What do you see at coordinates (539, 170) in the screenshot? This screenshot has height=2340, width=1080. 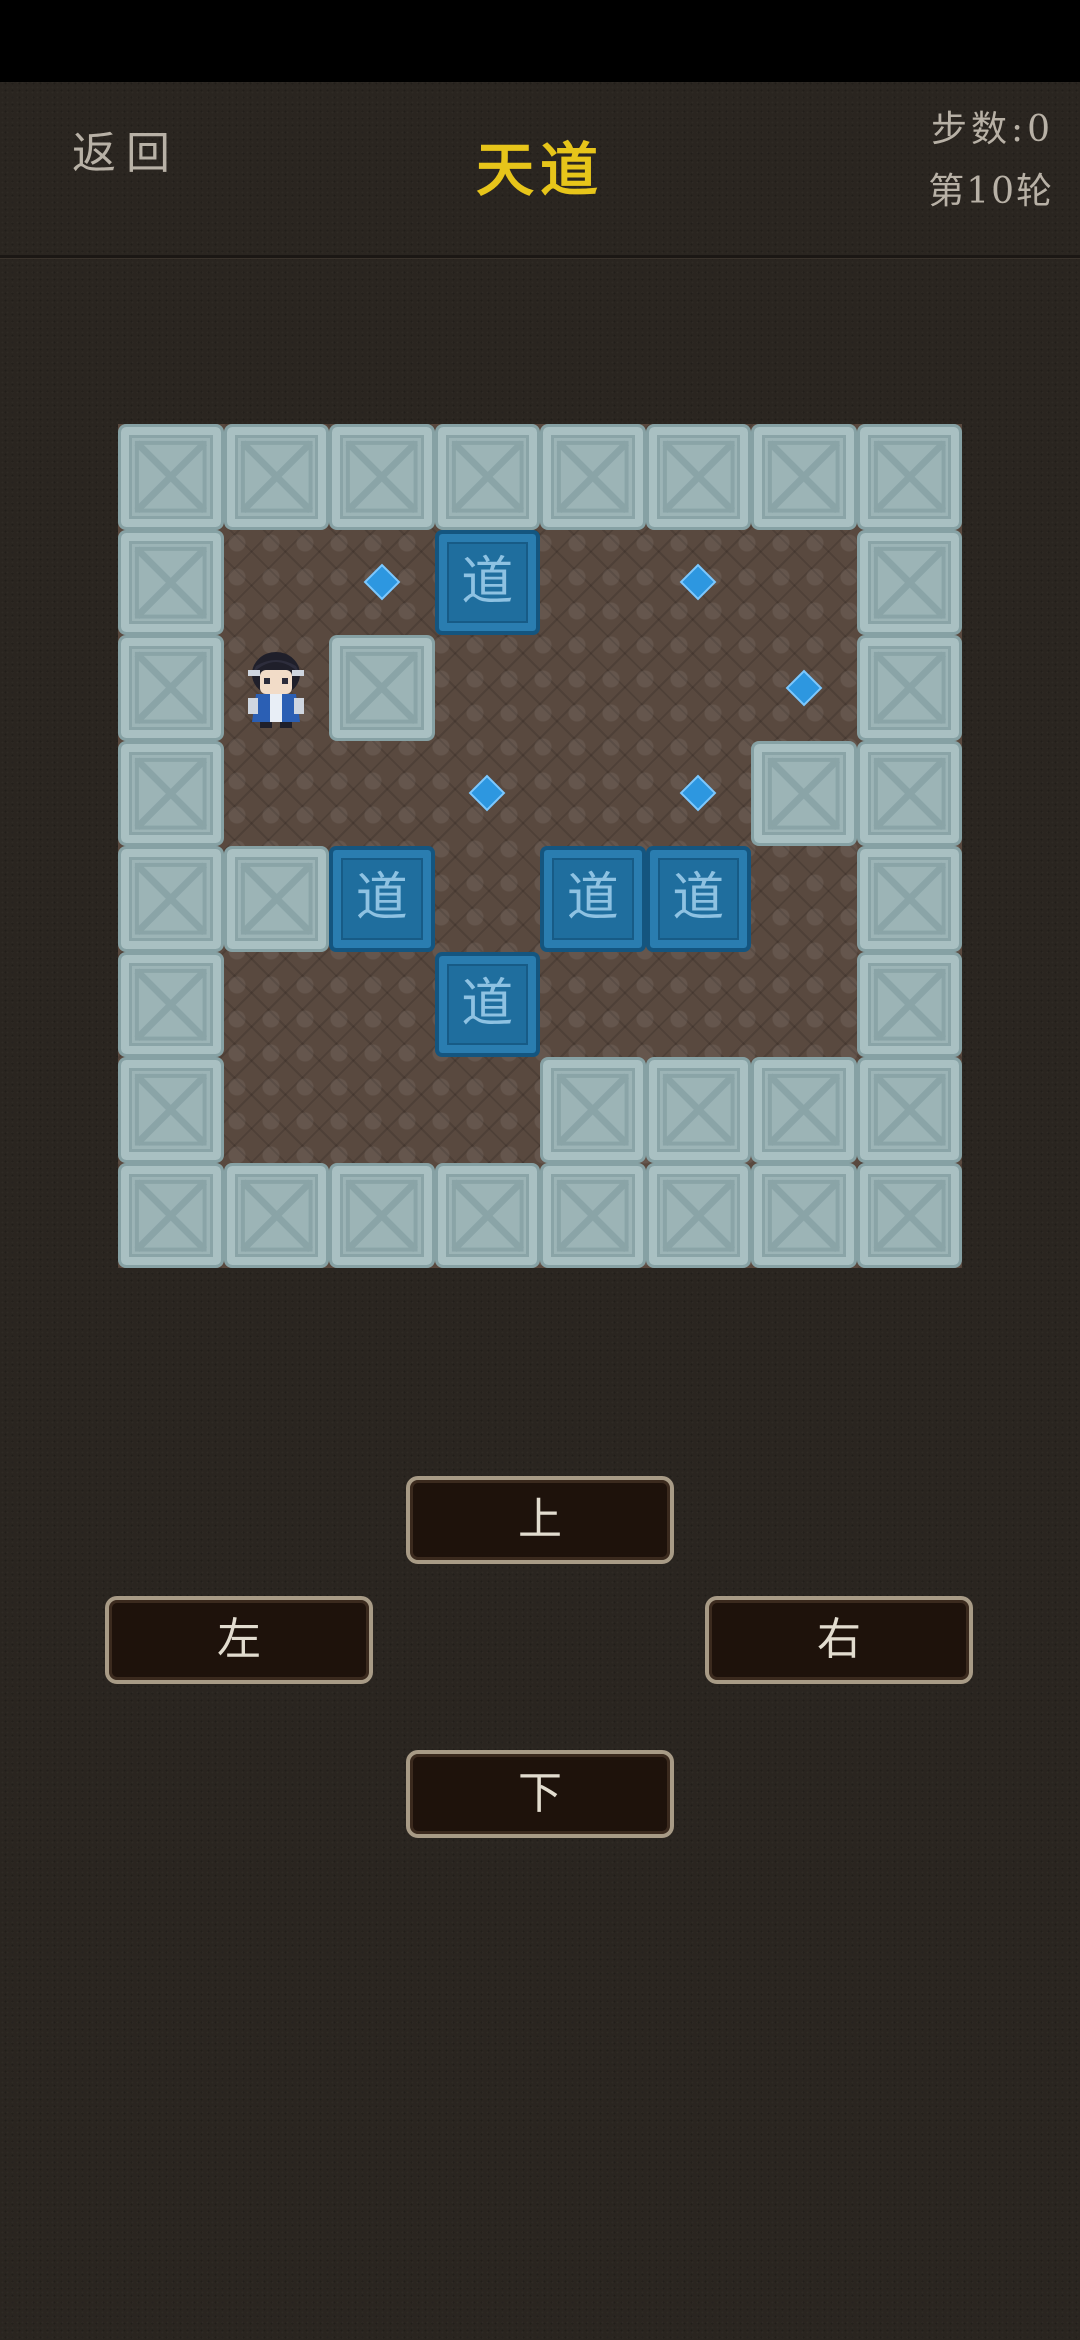 I see `page-title: 天道` at bounding box center [539, 170].